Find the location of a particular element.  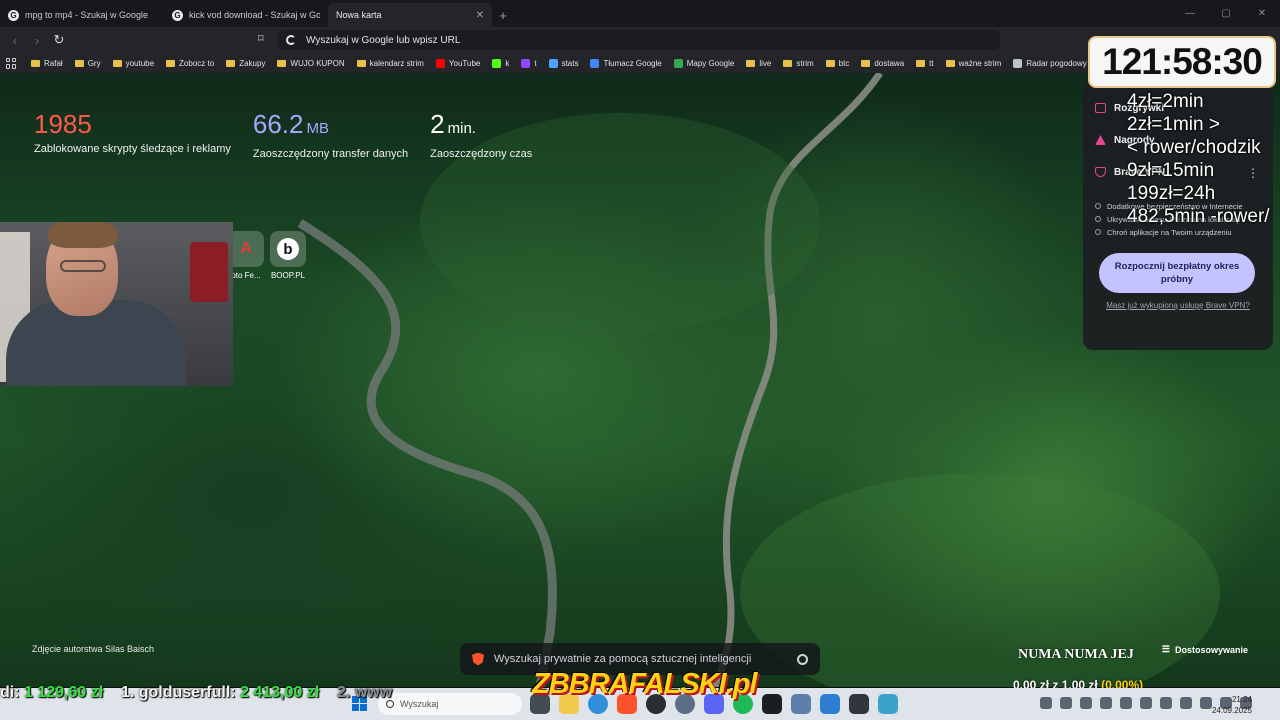

bluetooth-icon is located at coordinates (1086, 703).